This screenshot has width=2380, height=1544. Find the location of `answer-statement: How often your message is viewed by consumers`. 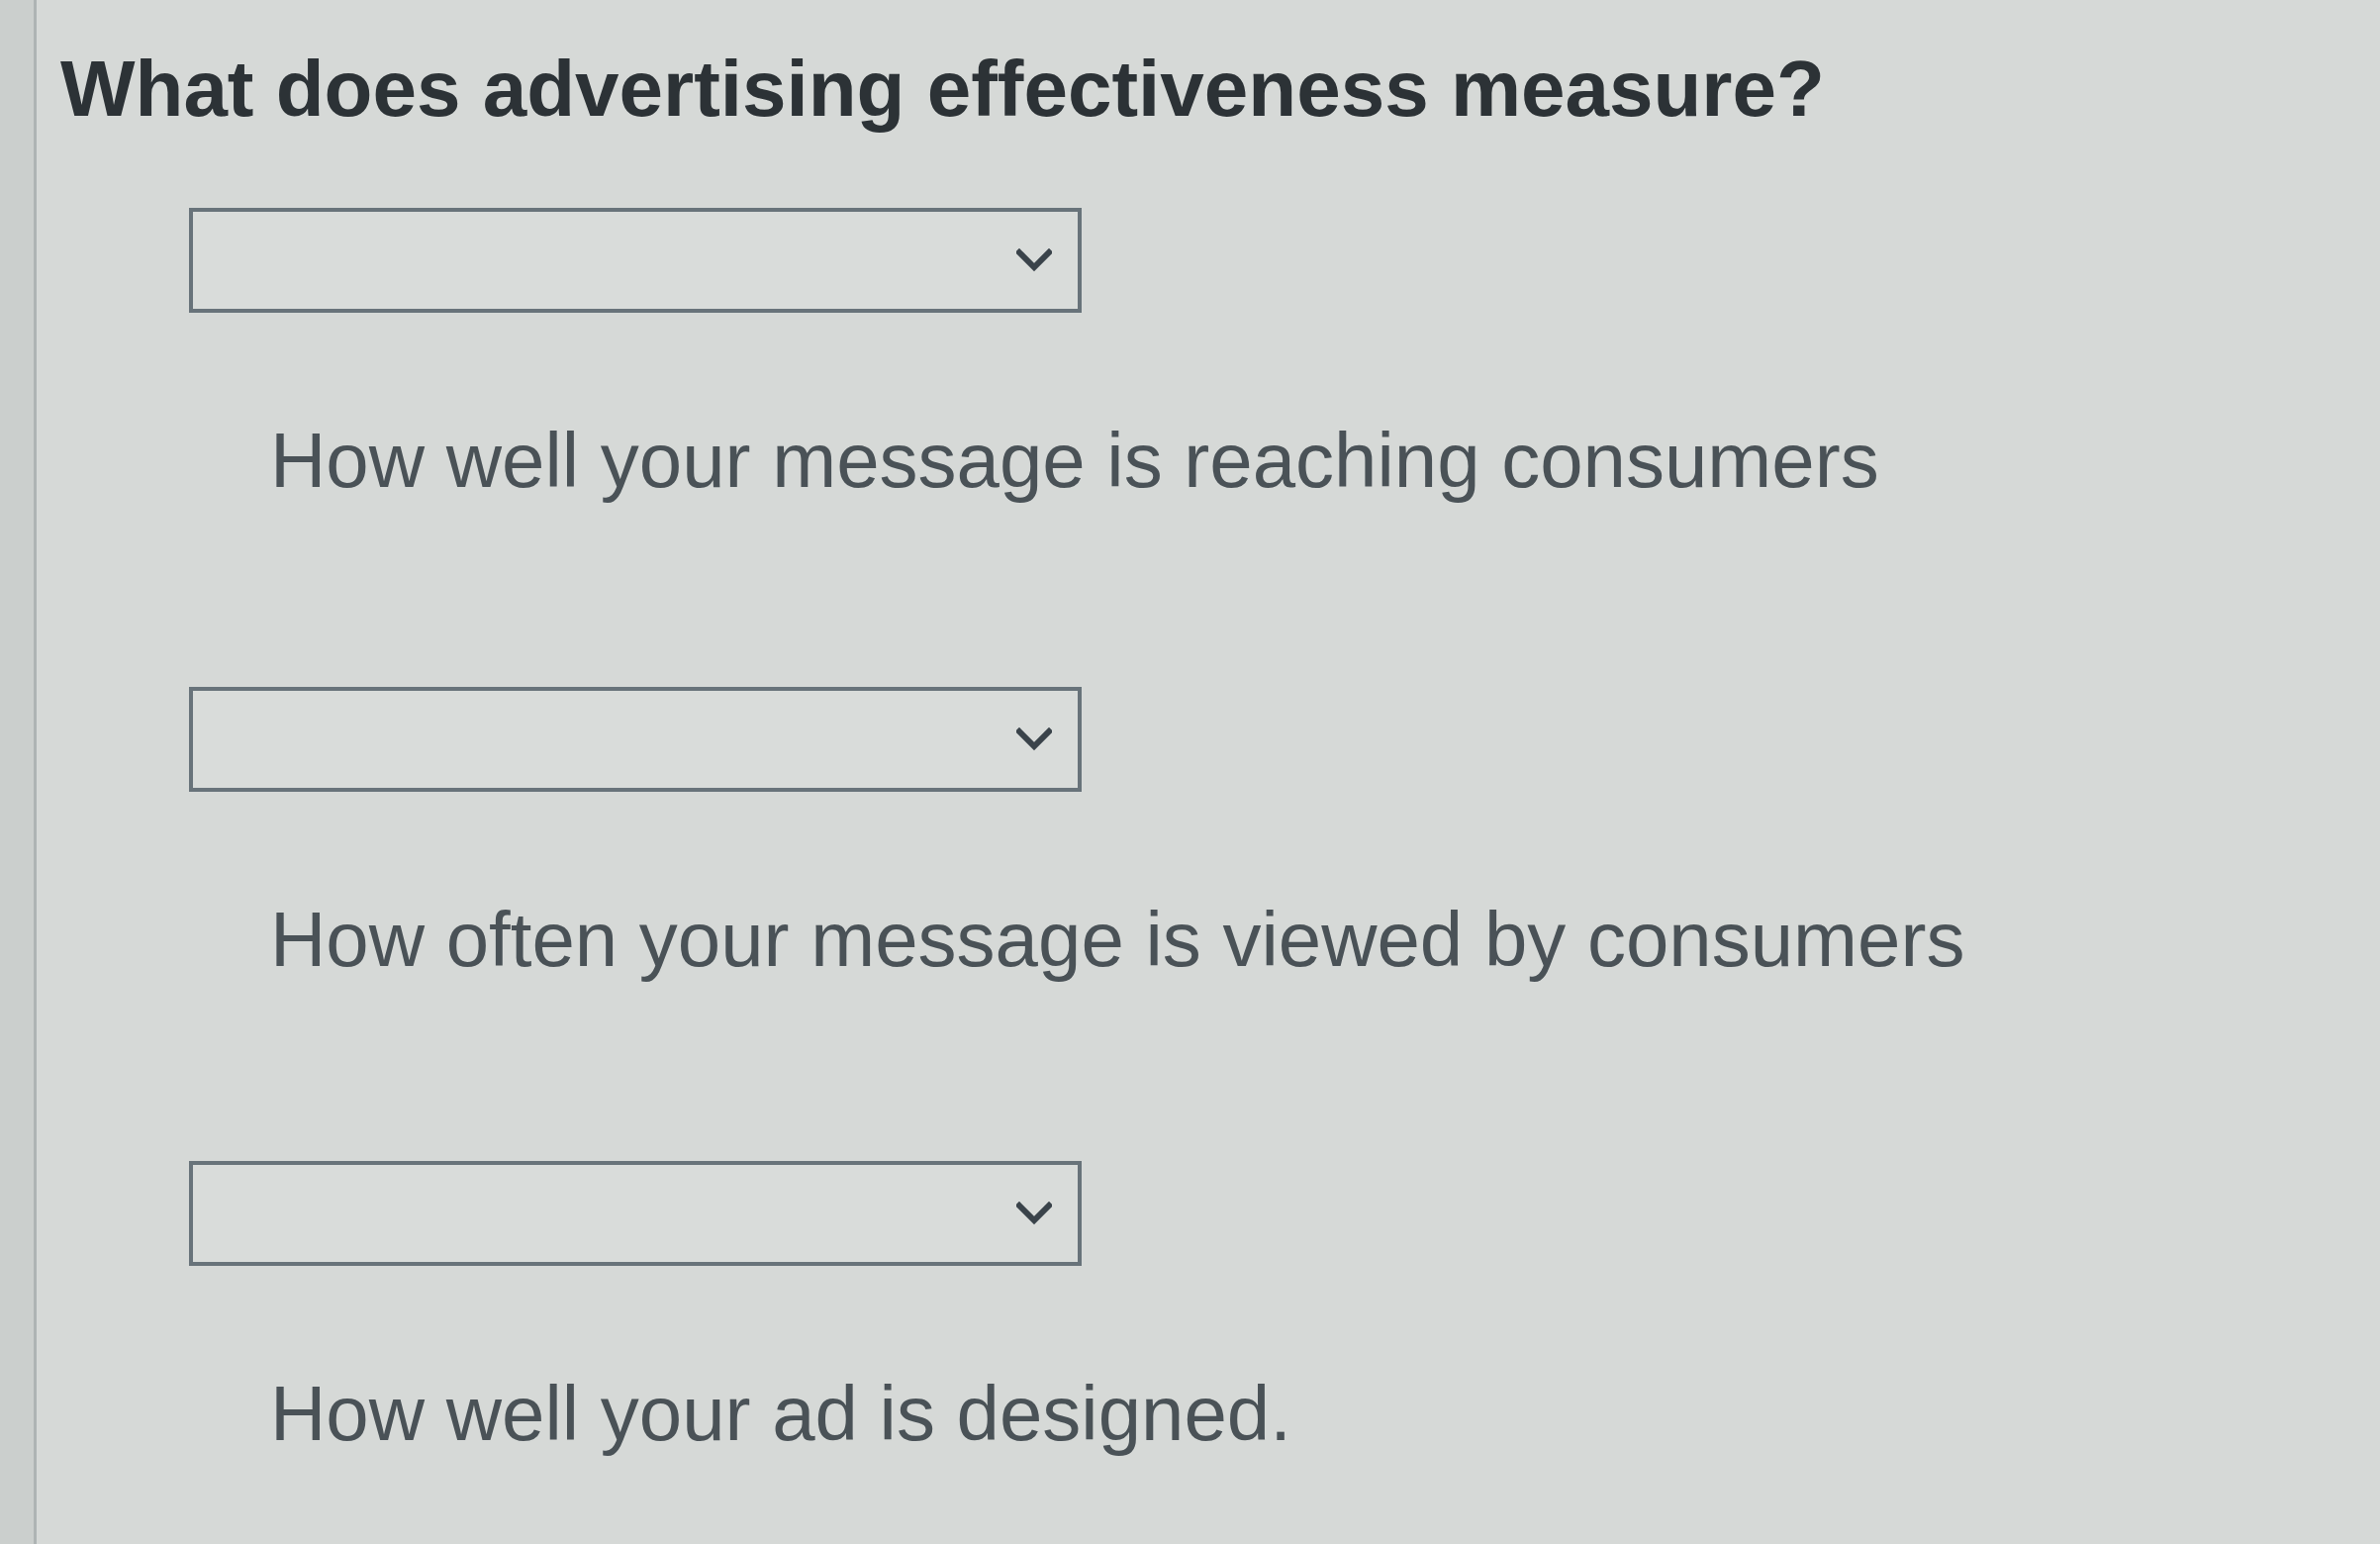

answer-statement: How often your message is viewed by consumers is located at coordinates (1117, 940).